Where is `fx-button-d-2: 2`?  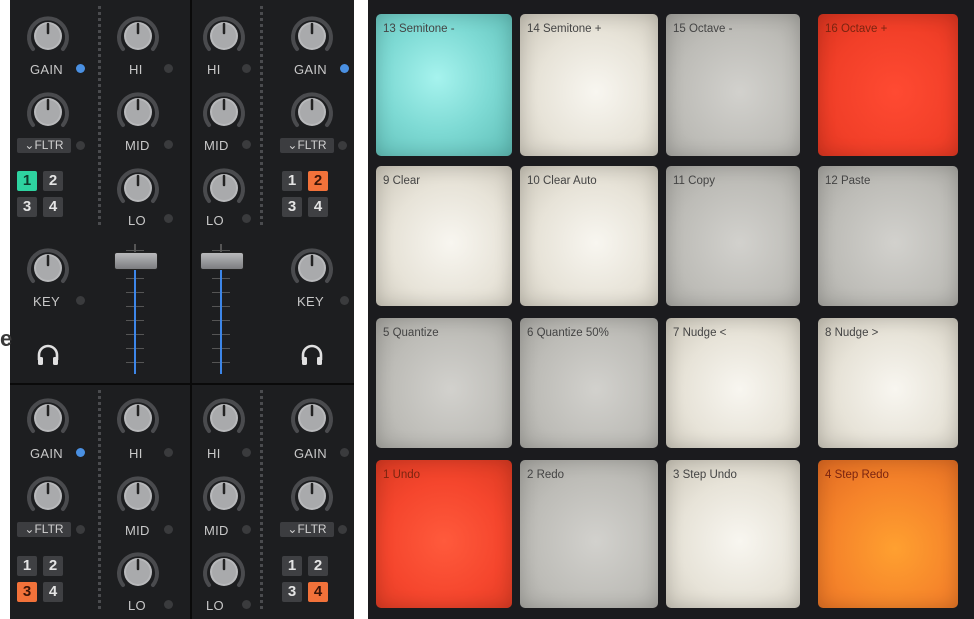
fx-button-d-2: 2 is located at coordinates (318, 566).